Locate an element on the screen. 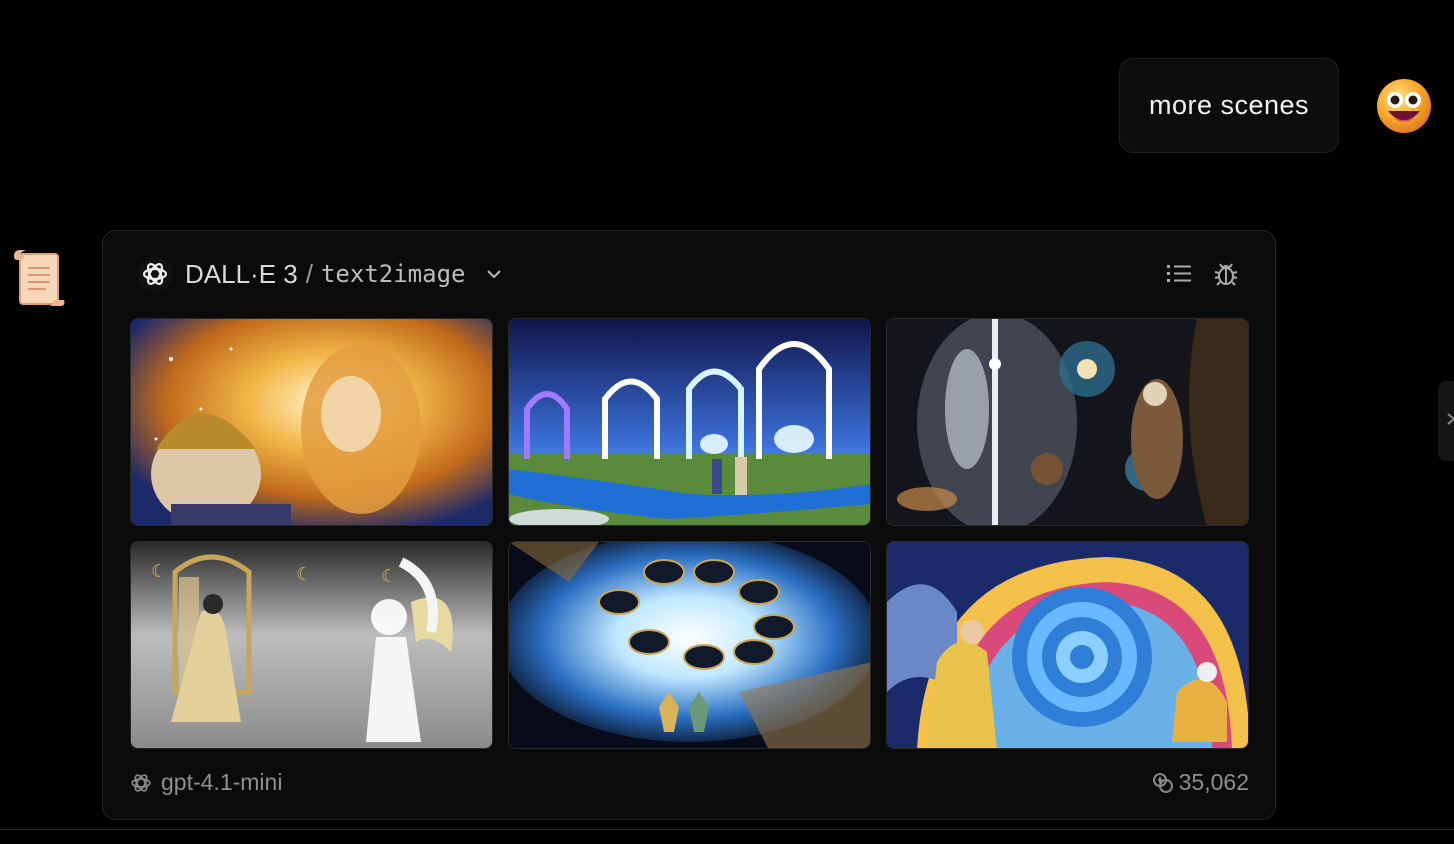 This screenshot has width=1454, height=844. token-usage: 35,062 is located at coordinates (1200, 782).